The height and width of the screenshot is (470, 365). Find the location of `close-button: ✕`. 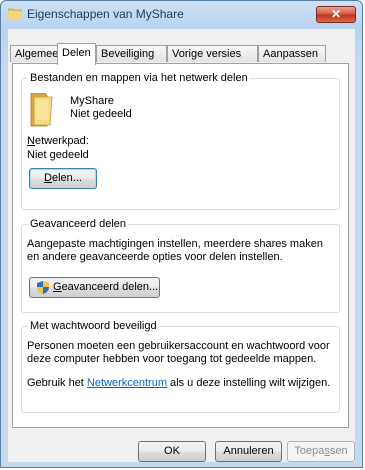

close-button: ✕ is located at coordinates (336, 14).